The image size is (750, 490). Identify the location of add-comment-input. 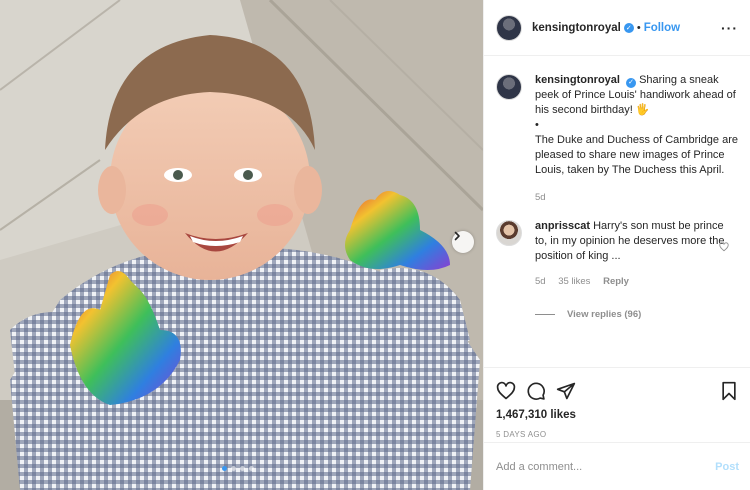
(606, 466).